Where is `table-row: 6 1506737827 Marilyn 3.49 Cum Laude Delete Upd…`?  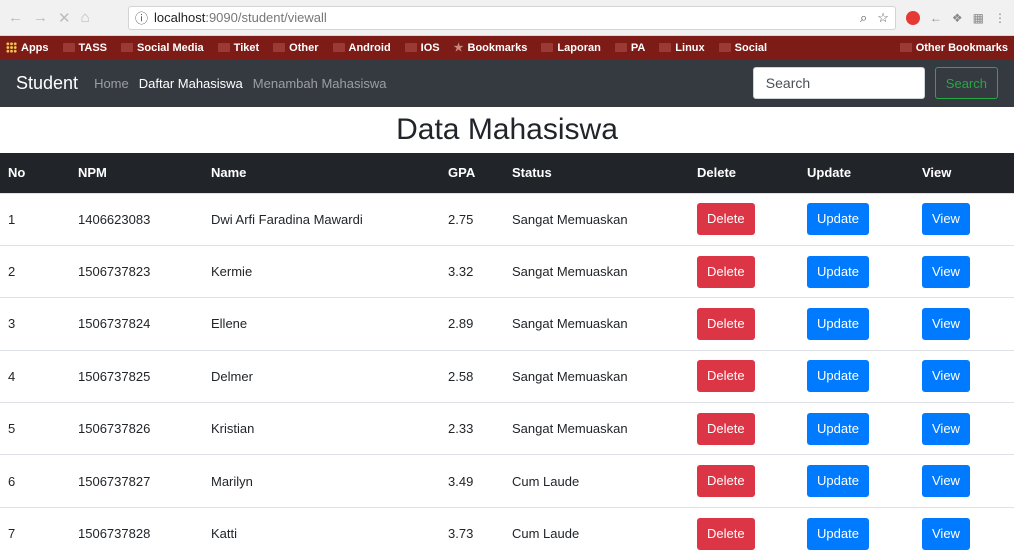 table-row: 6 1506737827 Marilyn 3.49 Cum Laude Delete Upd… is located at coordinates (507, 481).